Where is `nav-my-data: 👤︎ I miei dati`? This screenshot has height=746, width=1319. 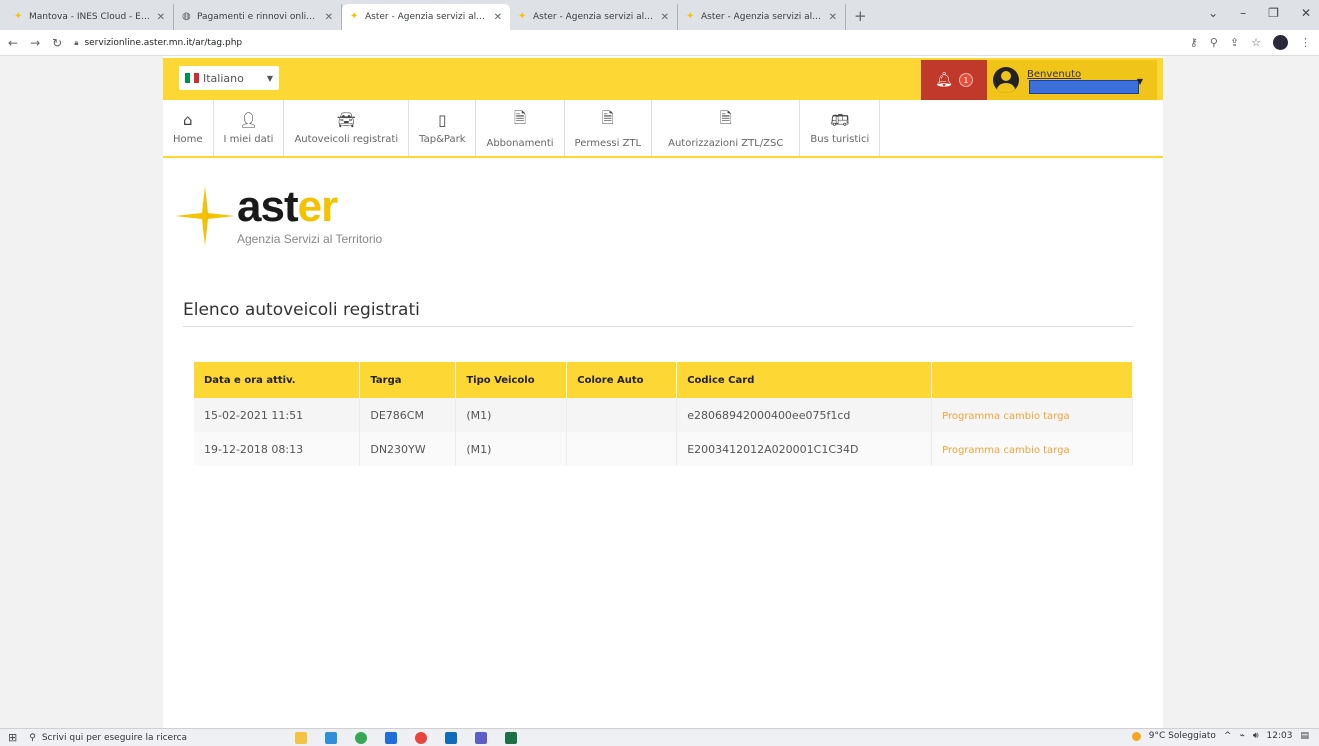 nav-my-data: 👤︎ I miei dati is located at coordinates (249, 128).